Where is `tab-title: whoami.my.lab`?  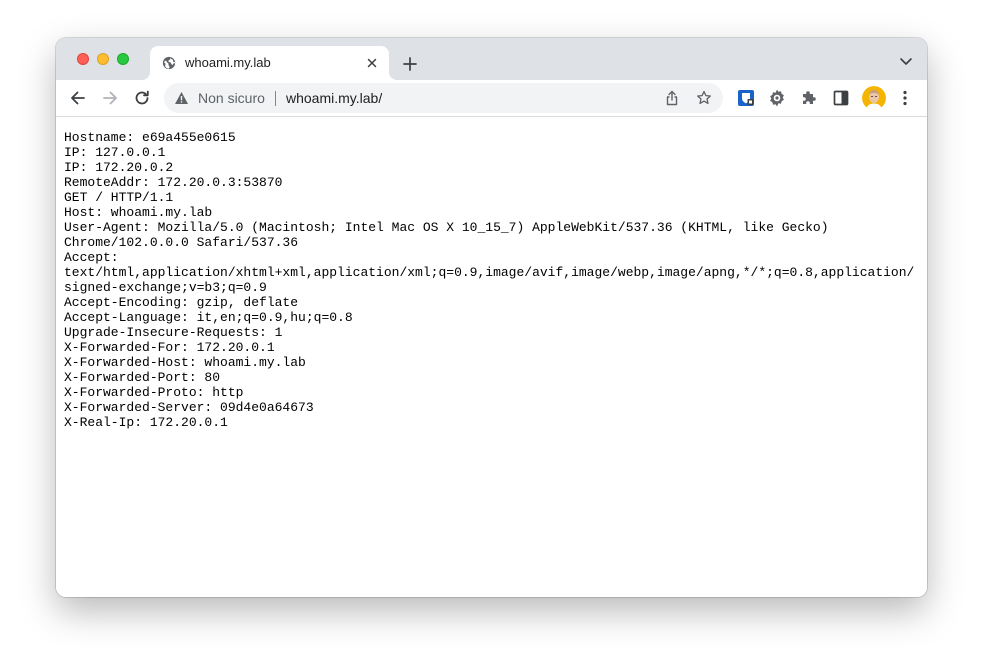 tab-title: whoami.my.lab is located at coordinates (228, 62).